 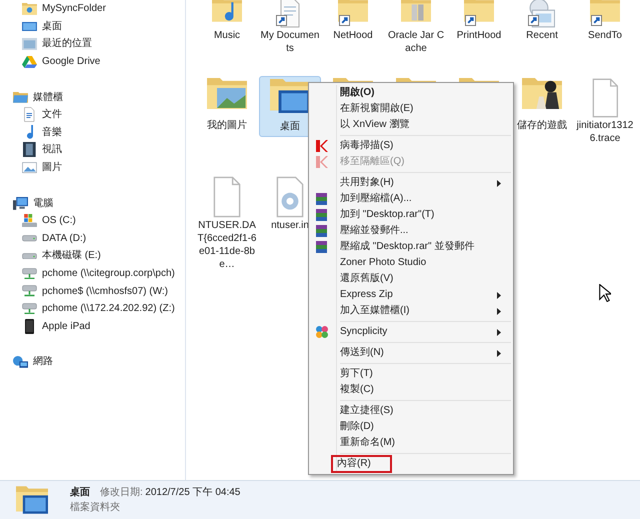 I want to click on sidebar-item: 圖片, so click(x=52, y=168).